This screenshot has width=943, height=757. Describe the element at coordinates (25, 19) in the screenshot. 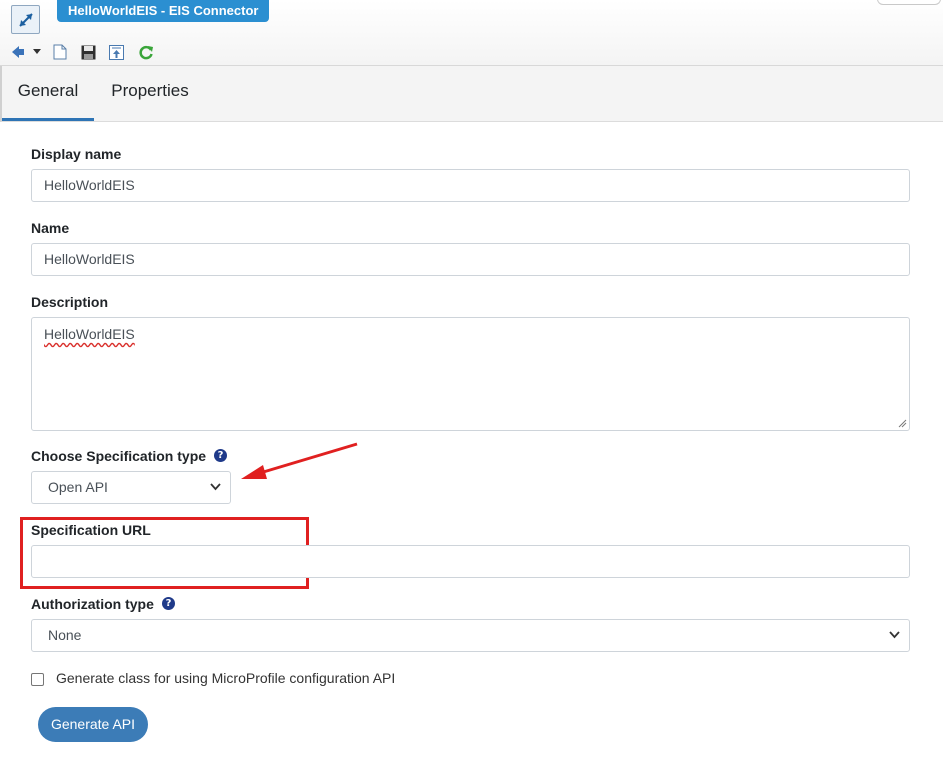

I see `connector-arrow-icon` at that location.